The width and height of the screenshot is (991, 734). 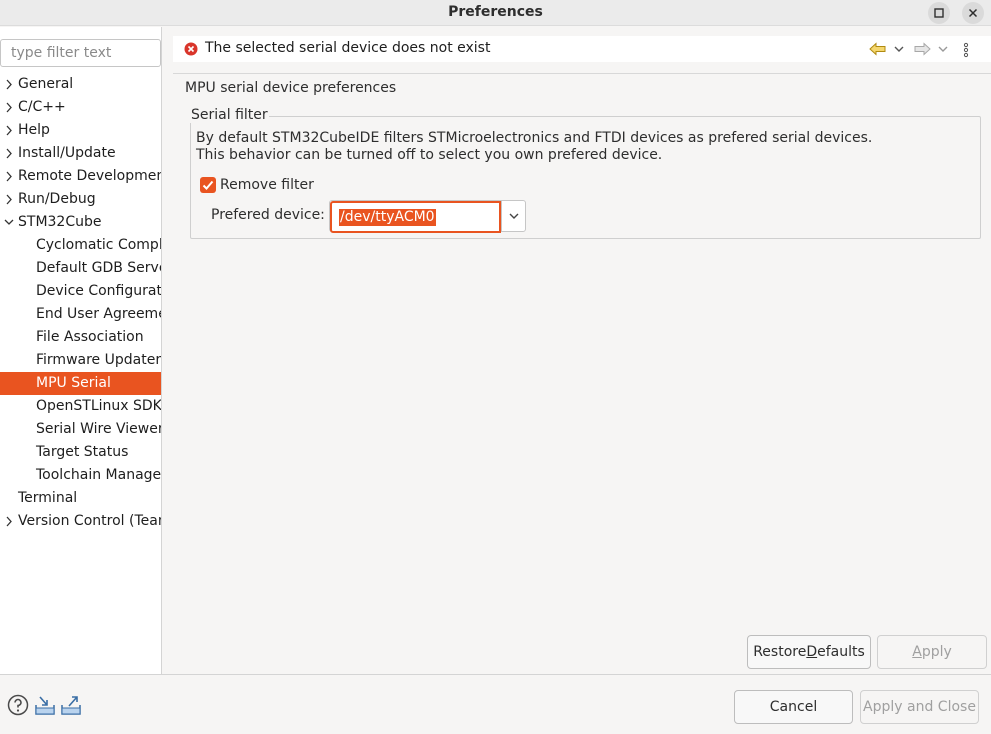 I want to click on tree-item: Run/Debug, so click(x=80, y=199).